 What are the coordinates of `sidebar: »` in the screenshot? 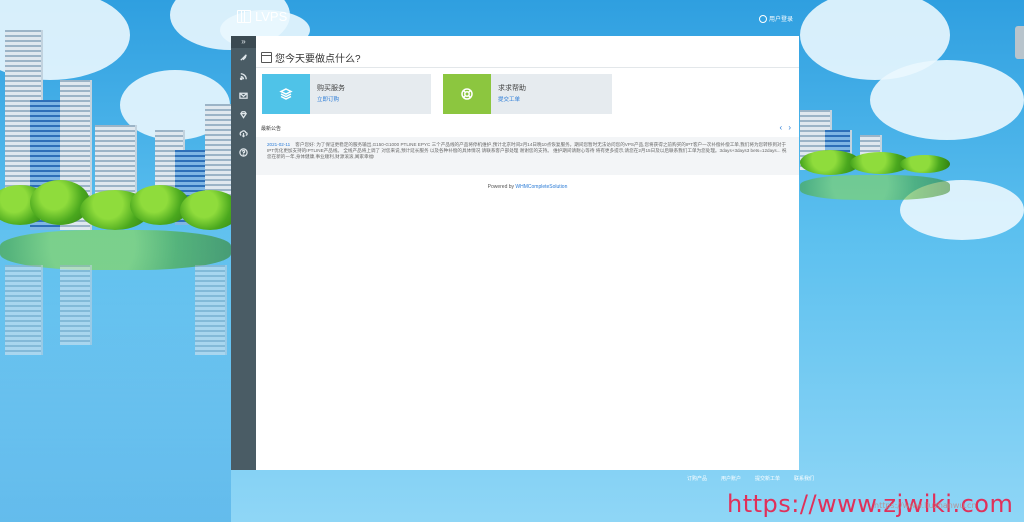 It's located at (243, 253).